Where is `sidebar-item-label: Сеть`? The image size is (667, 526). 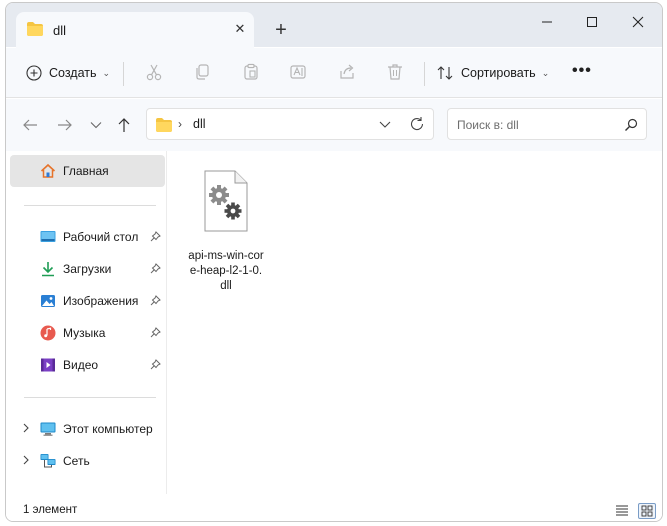 sidebar-item-label: Сеть is located at coordinates (76, 461).